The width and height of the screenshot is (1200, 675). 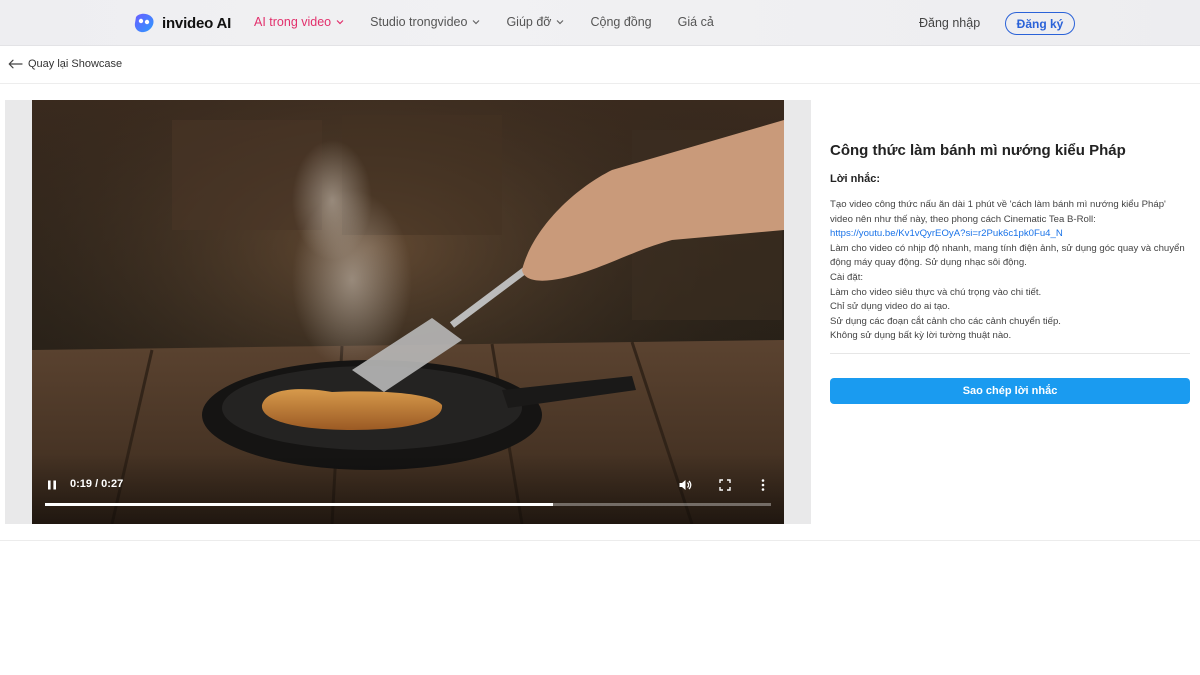 What do you see at coordinates (847, 277) in the screenshot?
I see `prompt-line: Cài đặt:` at bounding box center [847, 277].